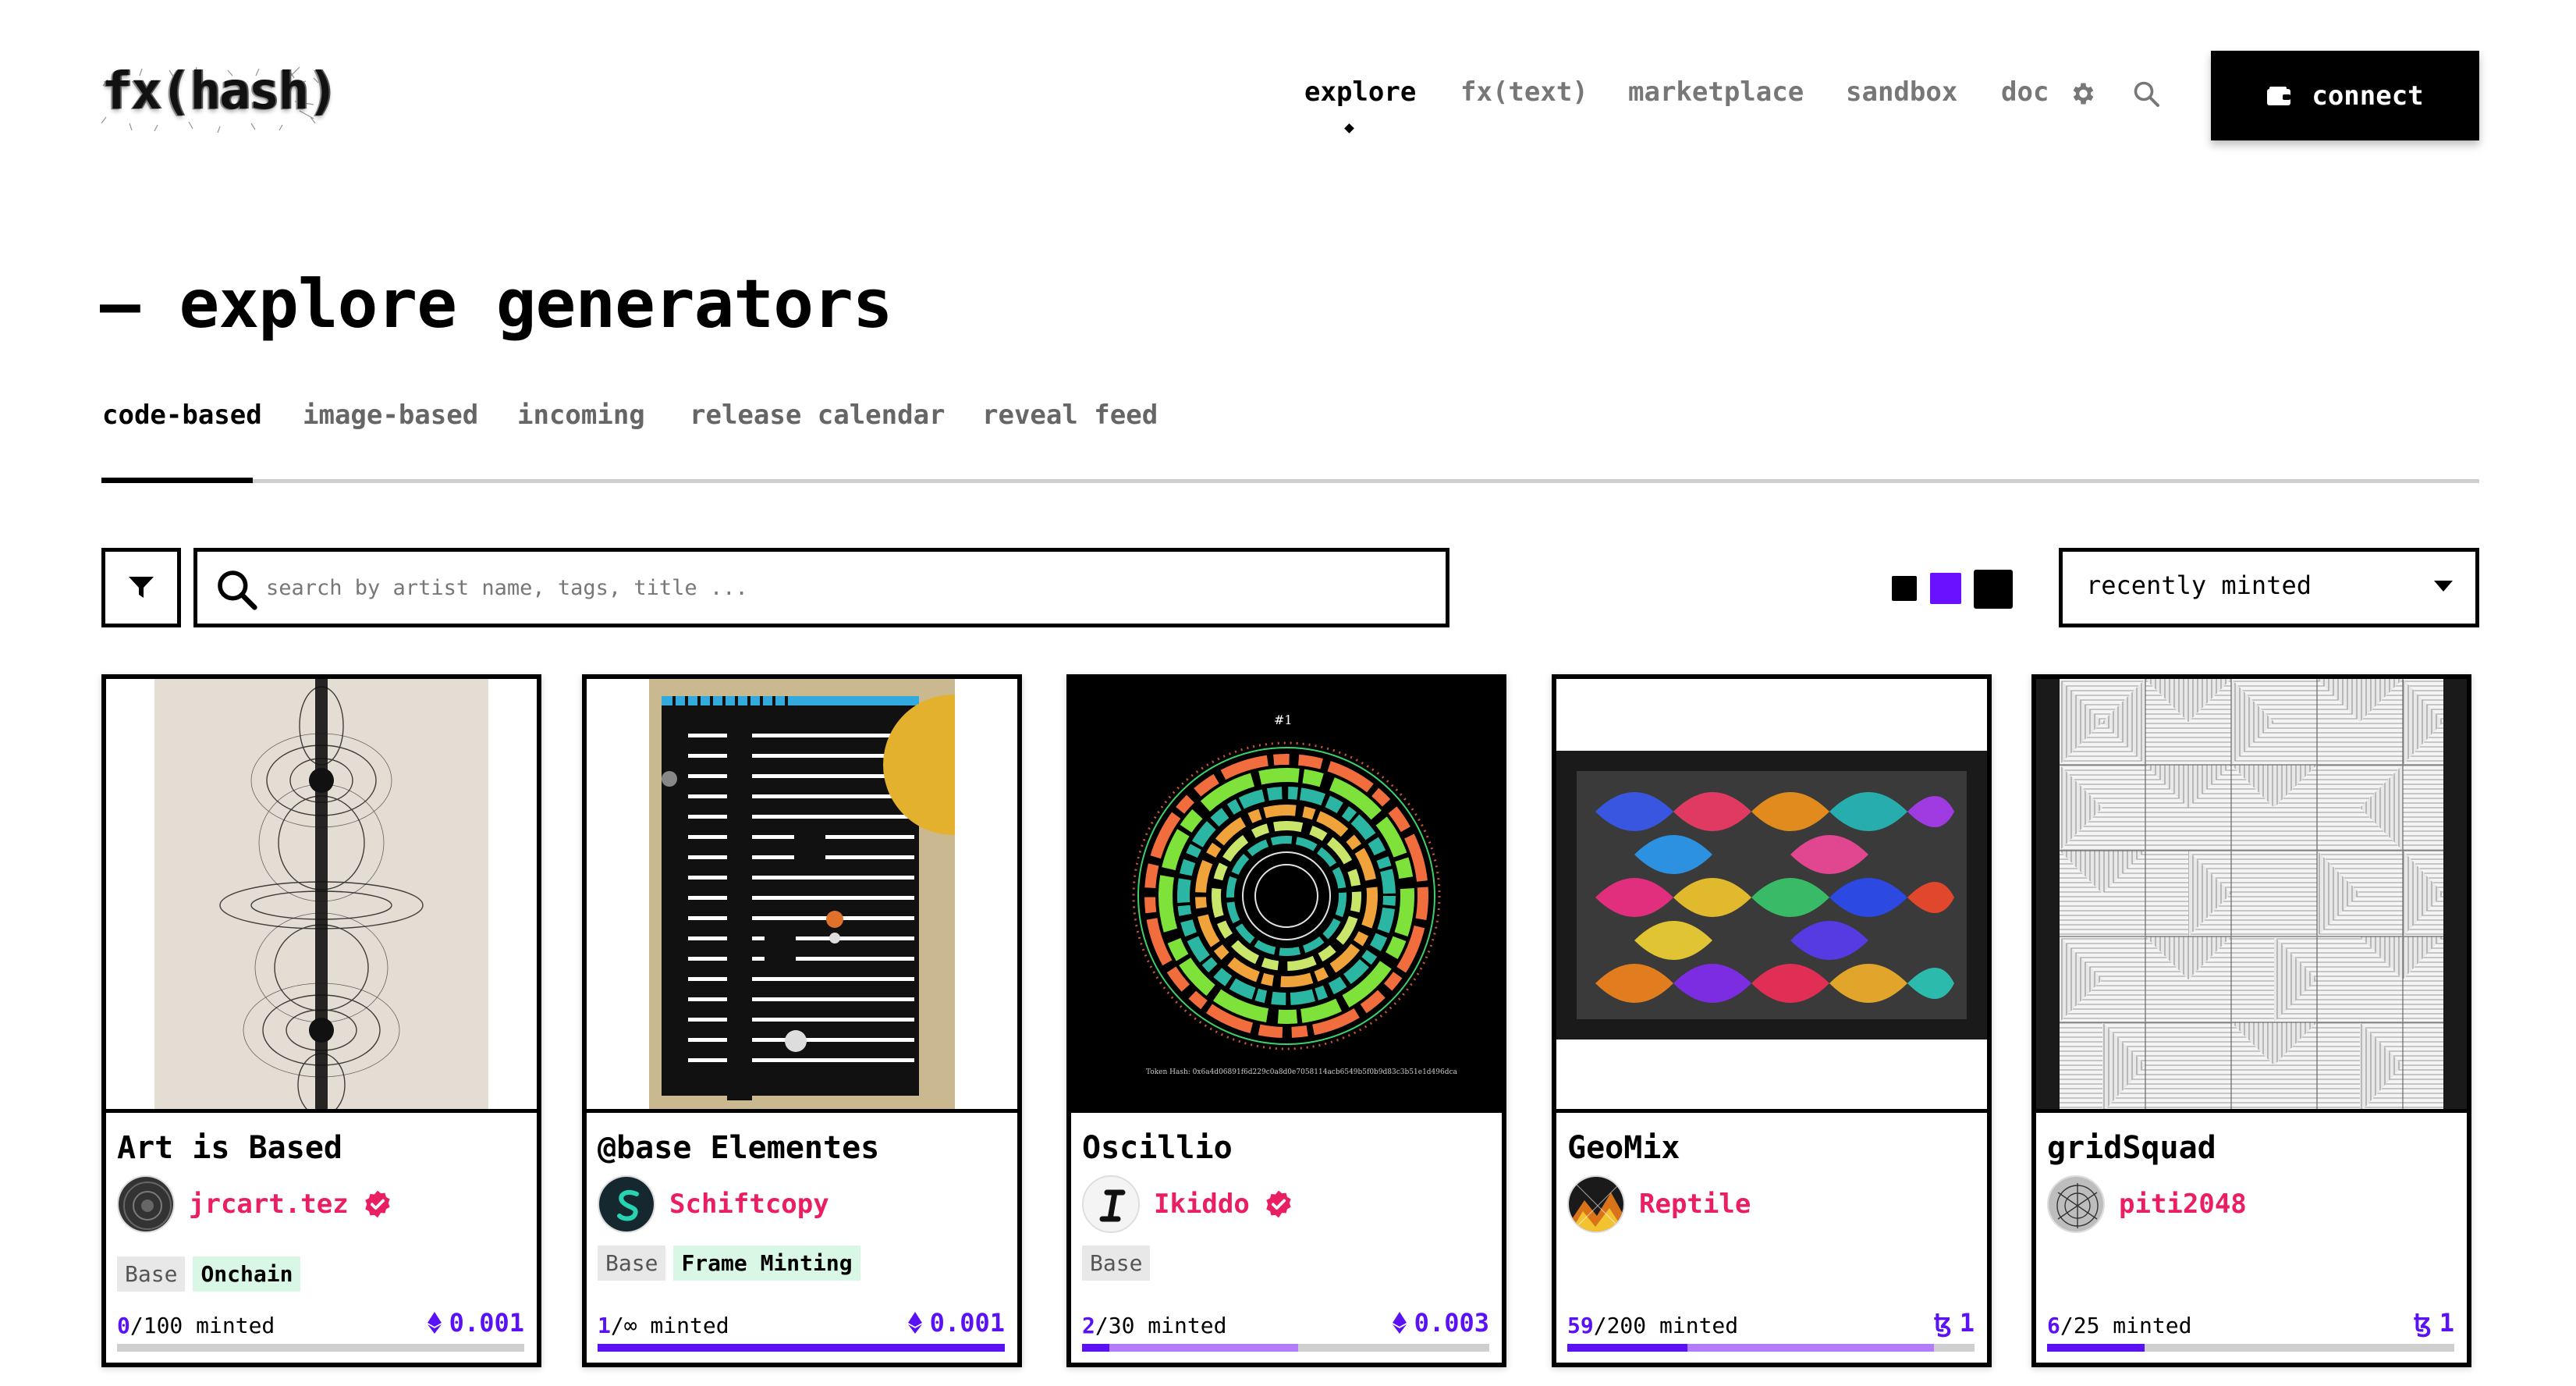 The image size is (2576, 1386). Describe the element at coordinates (1945, 588) in the screenshot. I see `size-medium-button` at that location.